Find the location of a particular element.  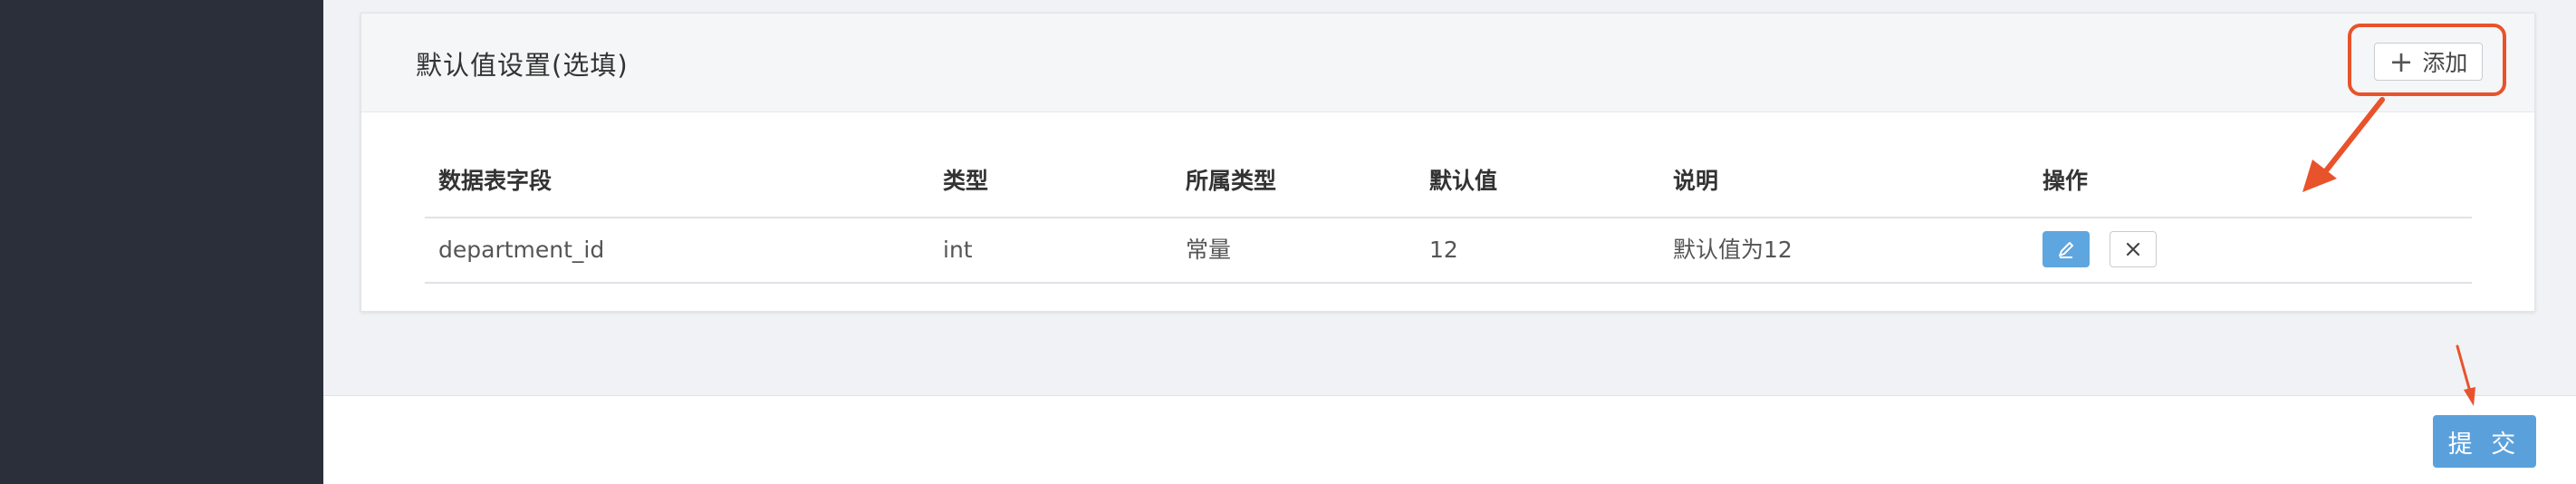

header-field: 数据表字段 is located at coordinates (495, 181).